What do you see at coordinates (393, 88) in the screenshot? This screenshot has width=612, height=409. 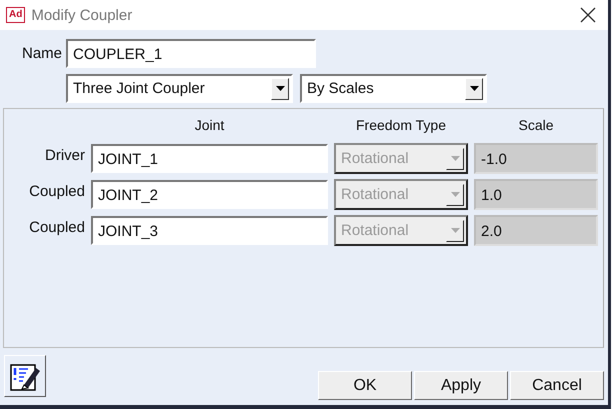 I see `method-dropdown: By Scales` at bounding box center [393, 88].